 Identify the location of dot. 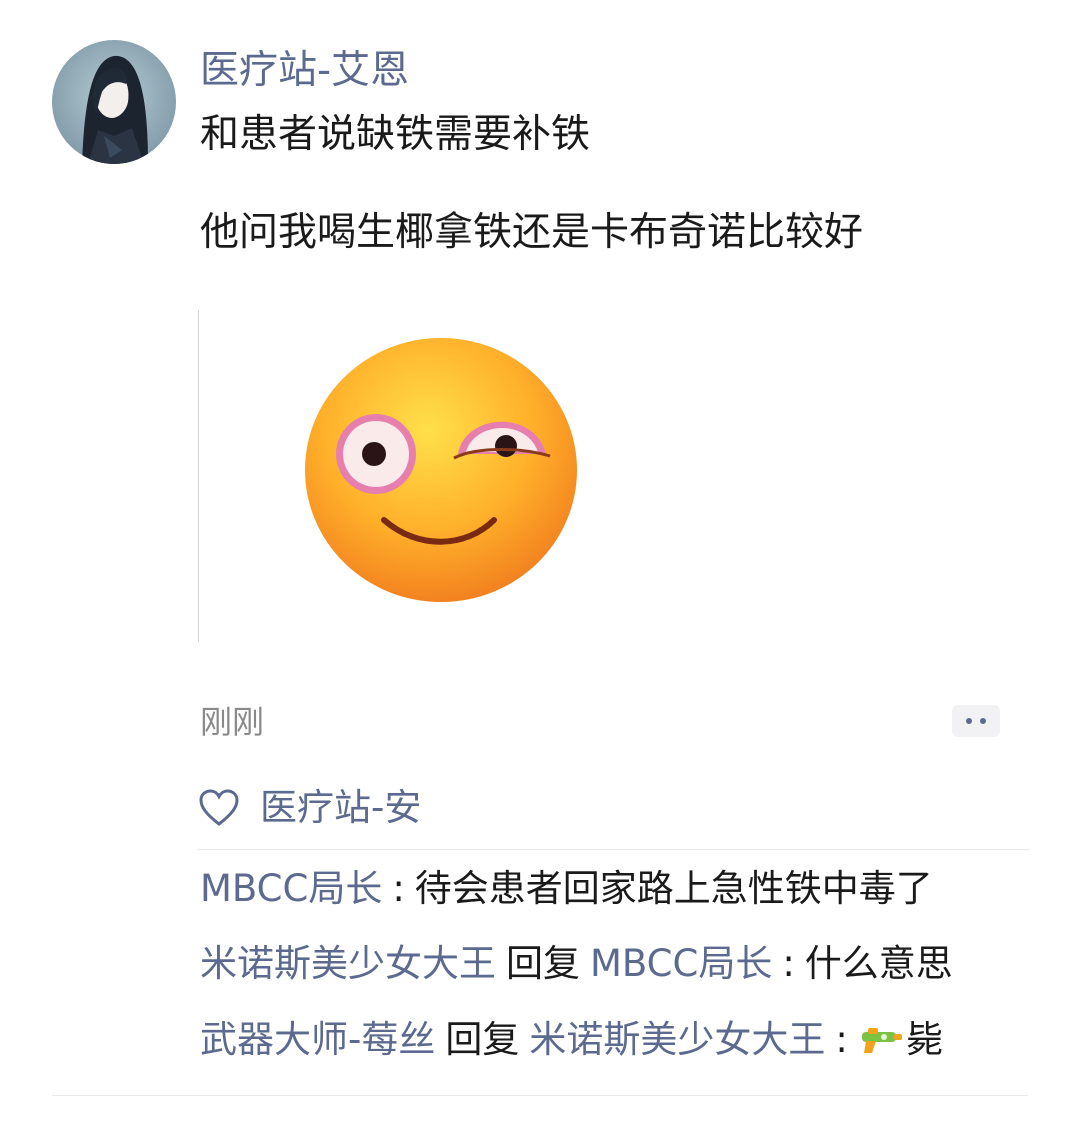
(983, 721).